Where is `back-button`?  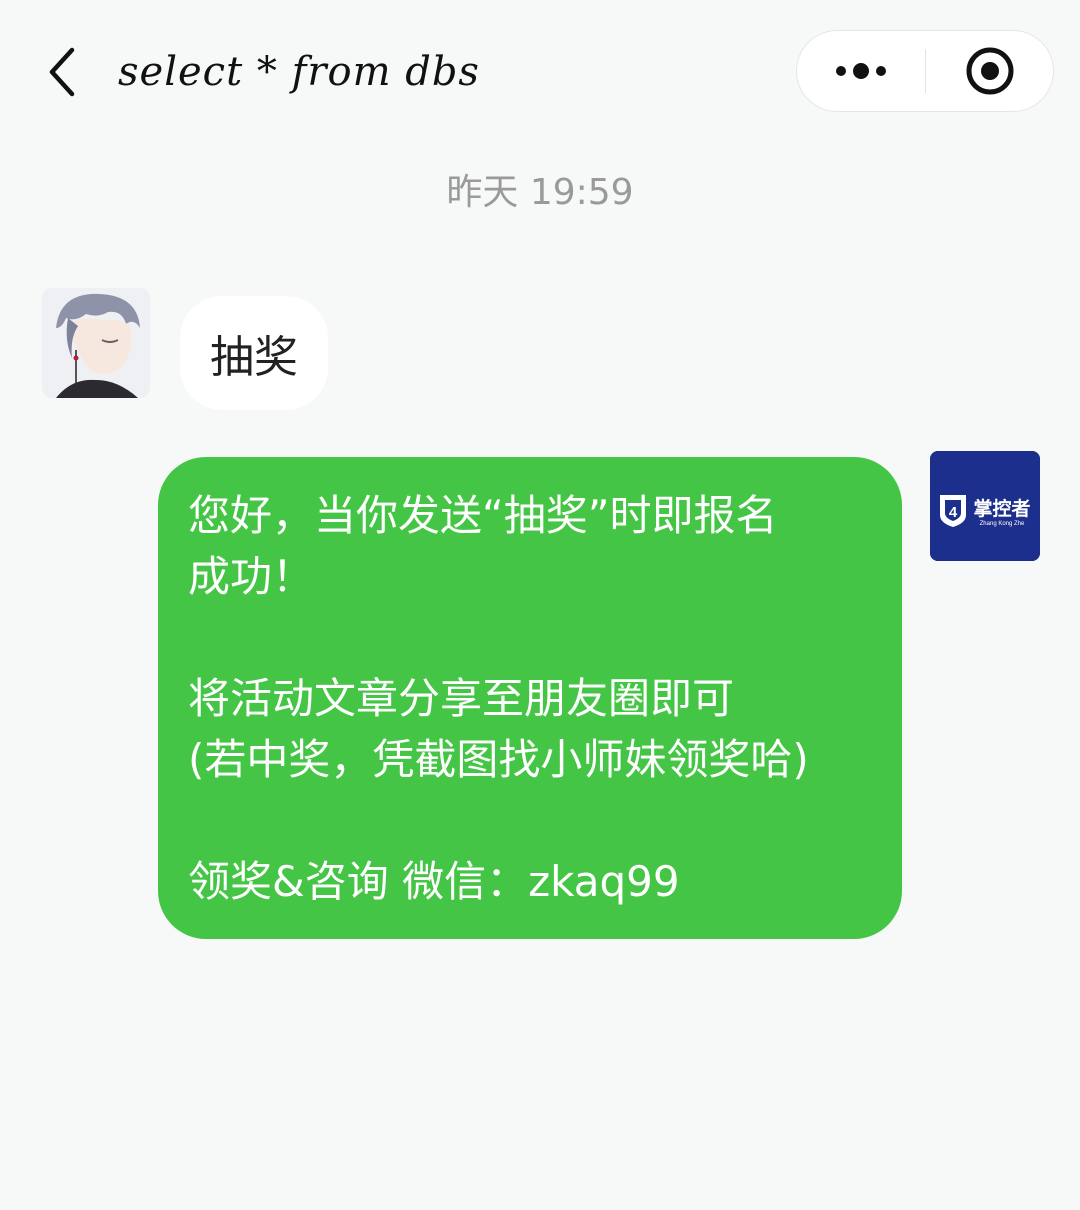
back-button is located at coordinates (62, 72).